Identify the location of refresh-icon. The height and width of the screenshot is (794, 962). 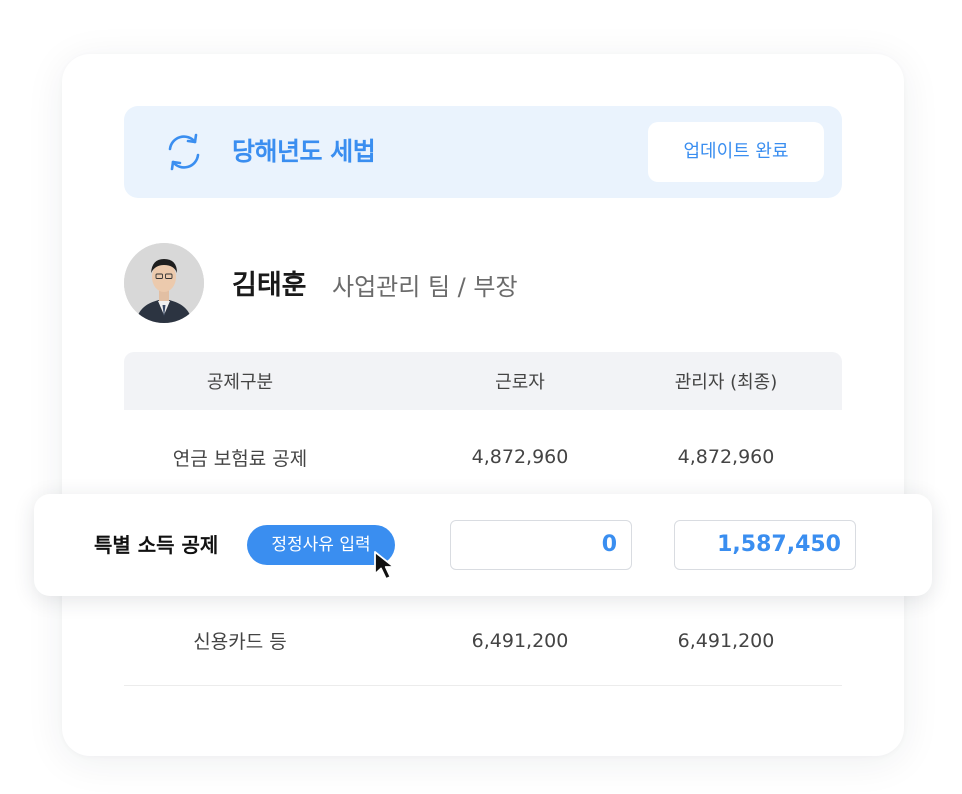
(184, 152).